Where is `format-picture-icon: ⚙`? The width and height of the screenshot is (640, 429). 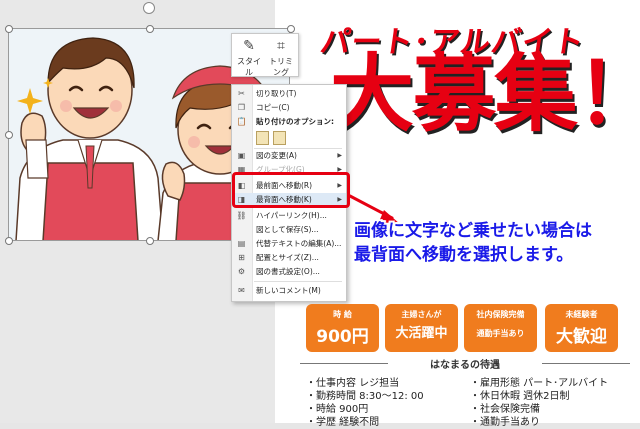 format-picture-icon: ⚙ is located at coordinates (241, 271).